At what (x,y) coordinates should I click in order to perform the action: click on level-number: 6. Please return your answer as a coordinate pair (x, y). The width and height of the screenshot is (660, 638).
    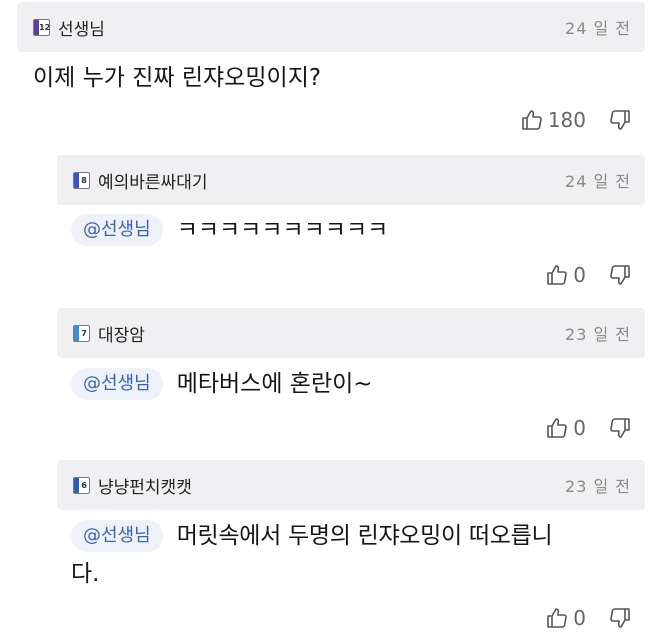
    Looking at the image, I should click on (84, 485).